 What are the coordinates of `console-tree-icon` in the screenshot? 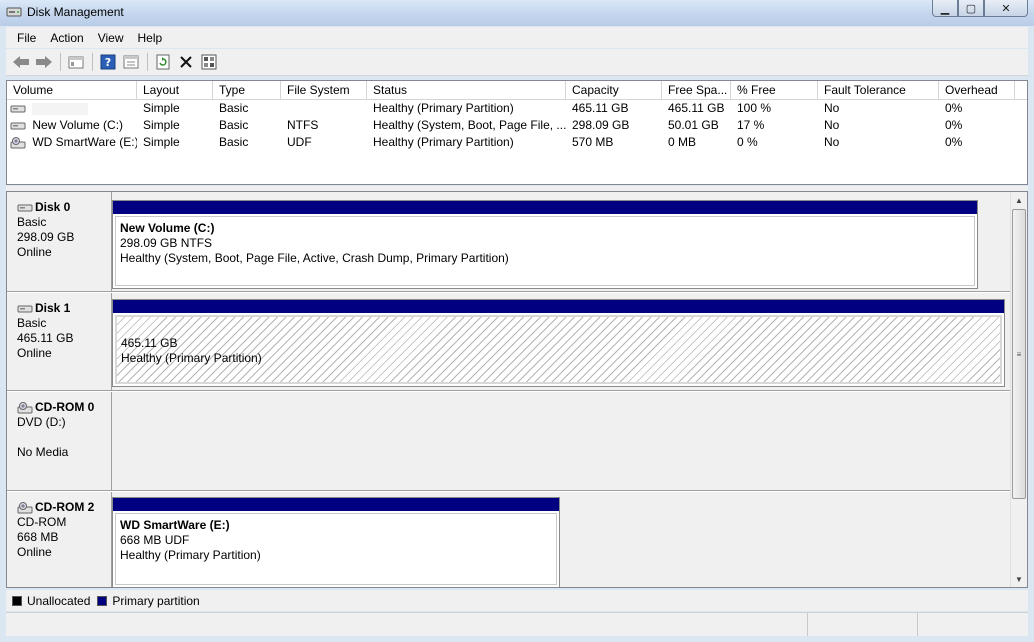 It's located at (76, 62).